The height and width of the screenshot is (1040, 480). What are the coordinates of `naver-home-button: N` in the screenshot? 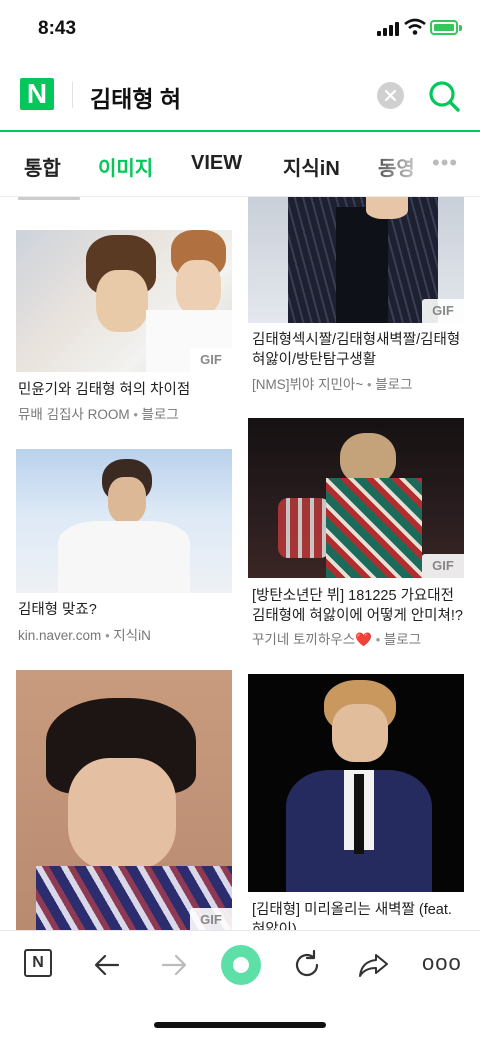 It's located at (40, 965).